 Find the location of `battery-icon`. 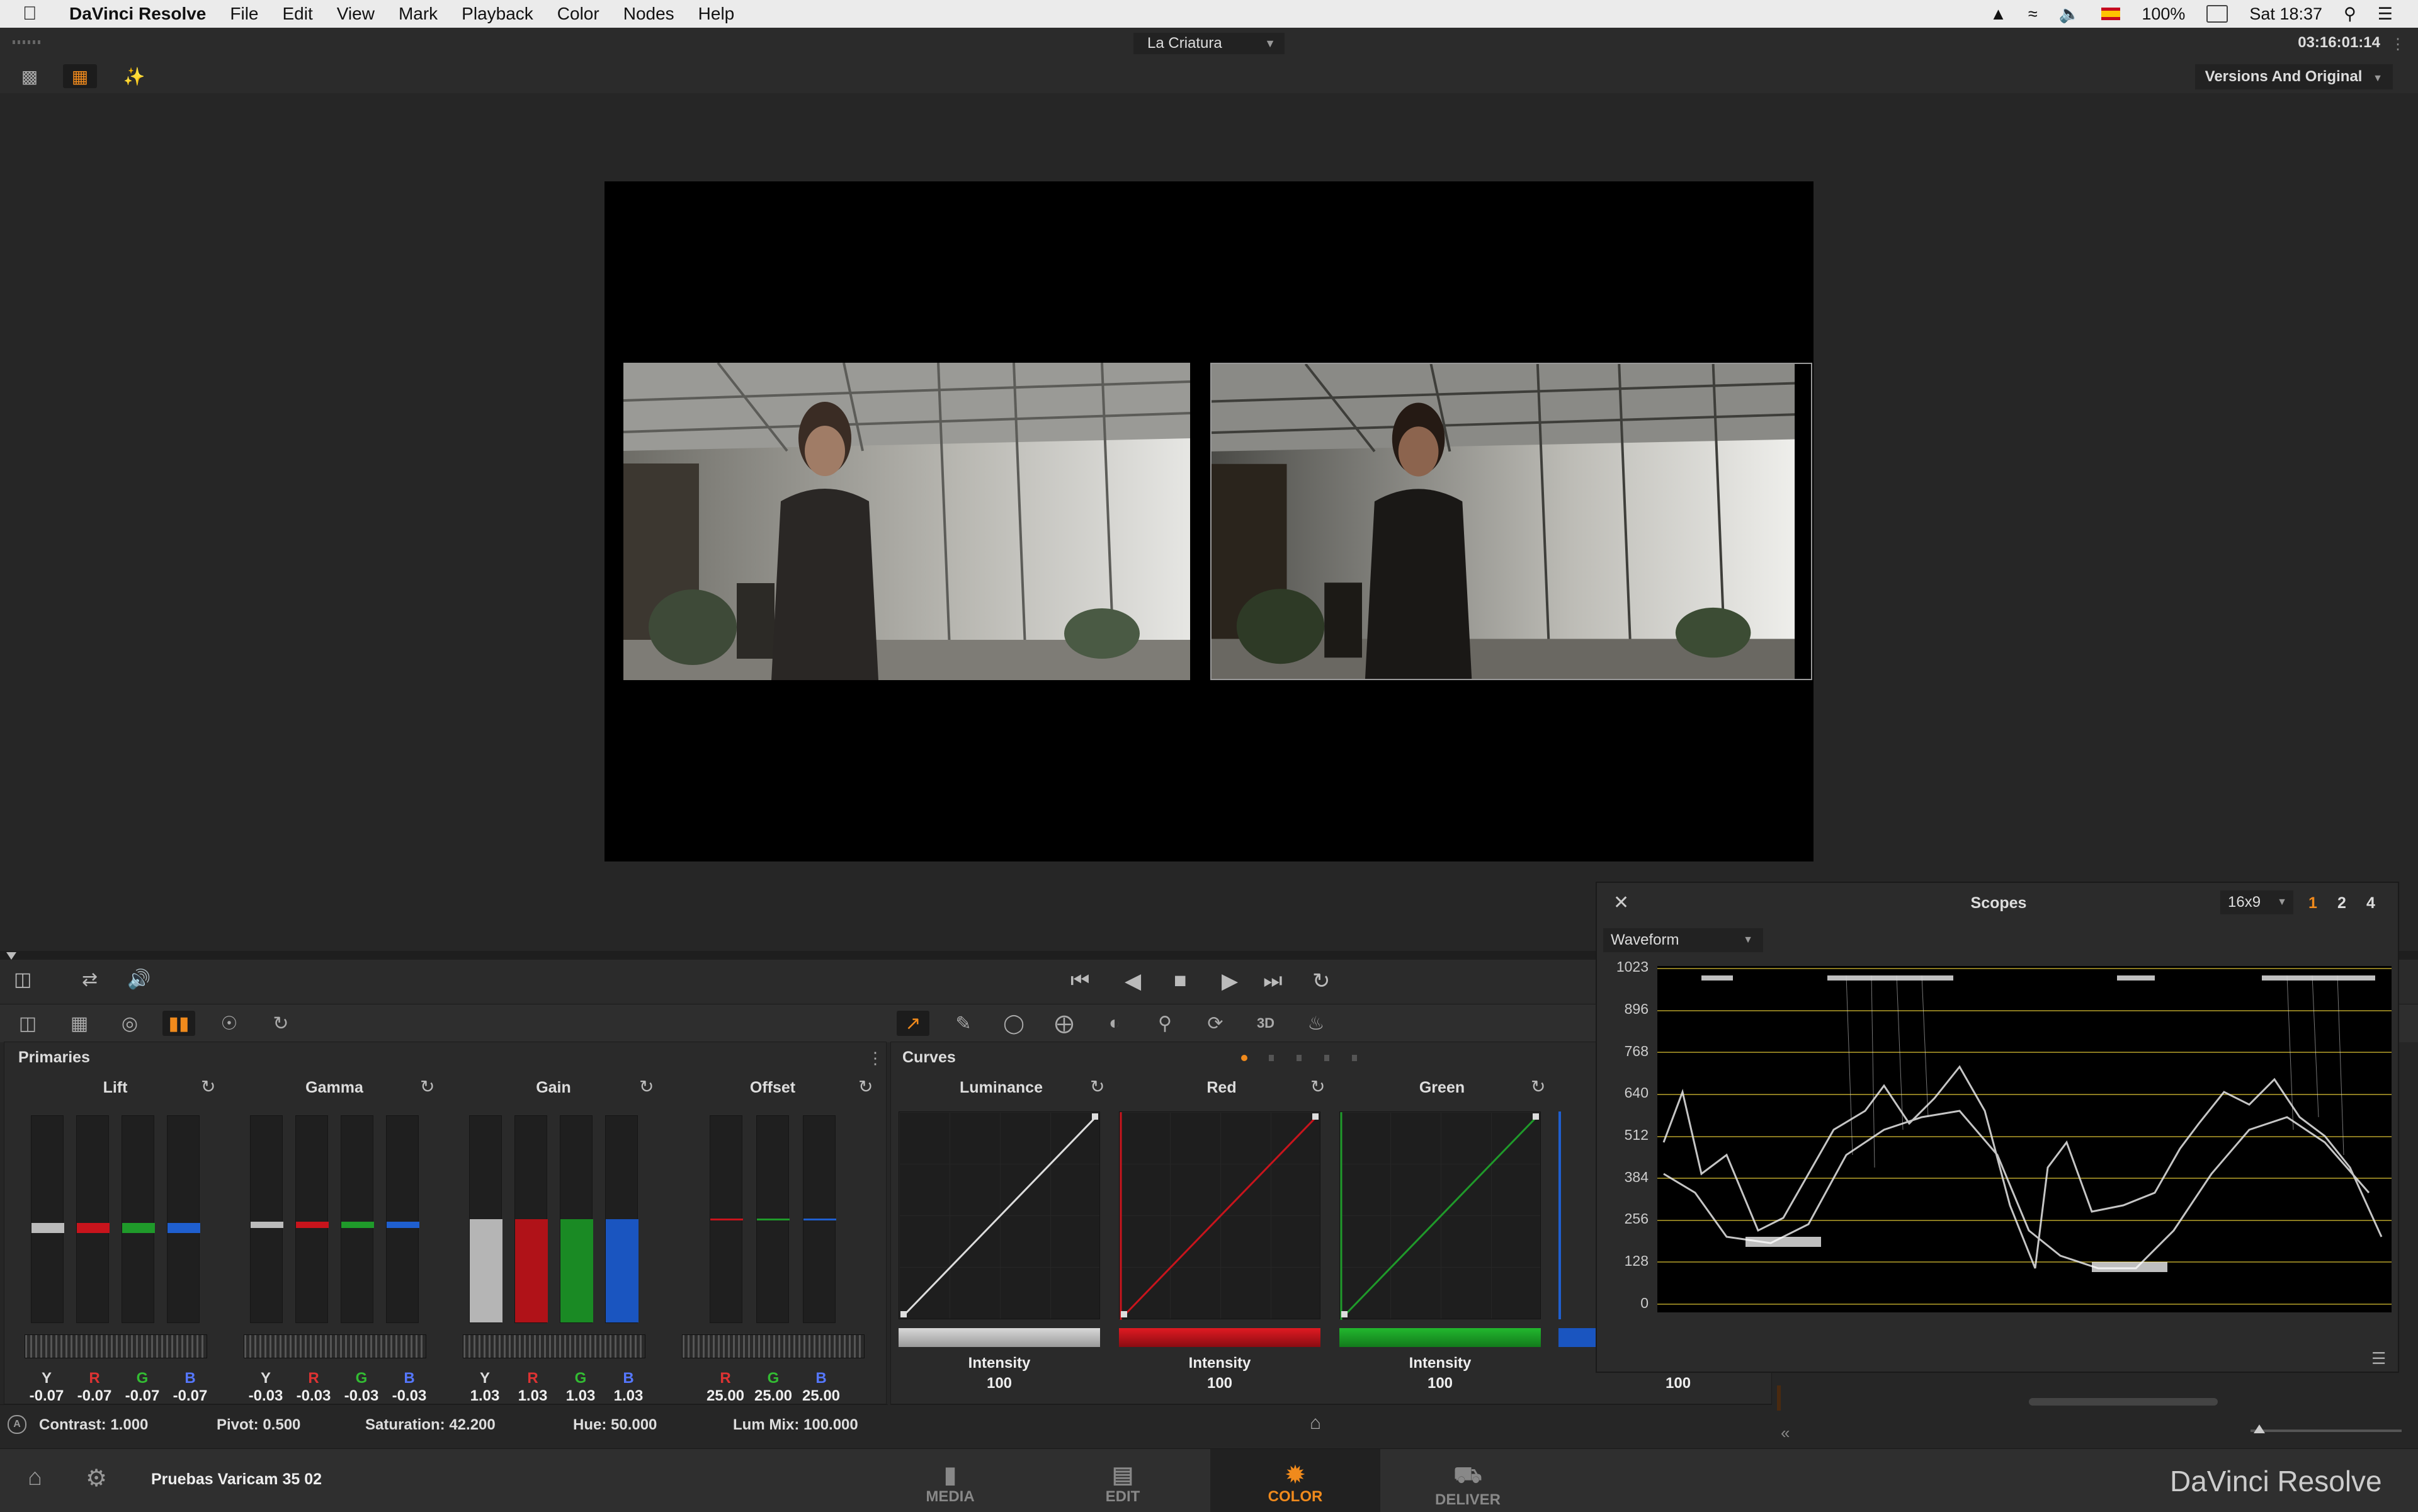

battery-icon is located at coordinates (2217, 14).